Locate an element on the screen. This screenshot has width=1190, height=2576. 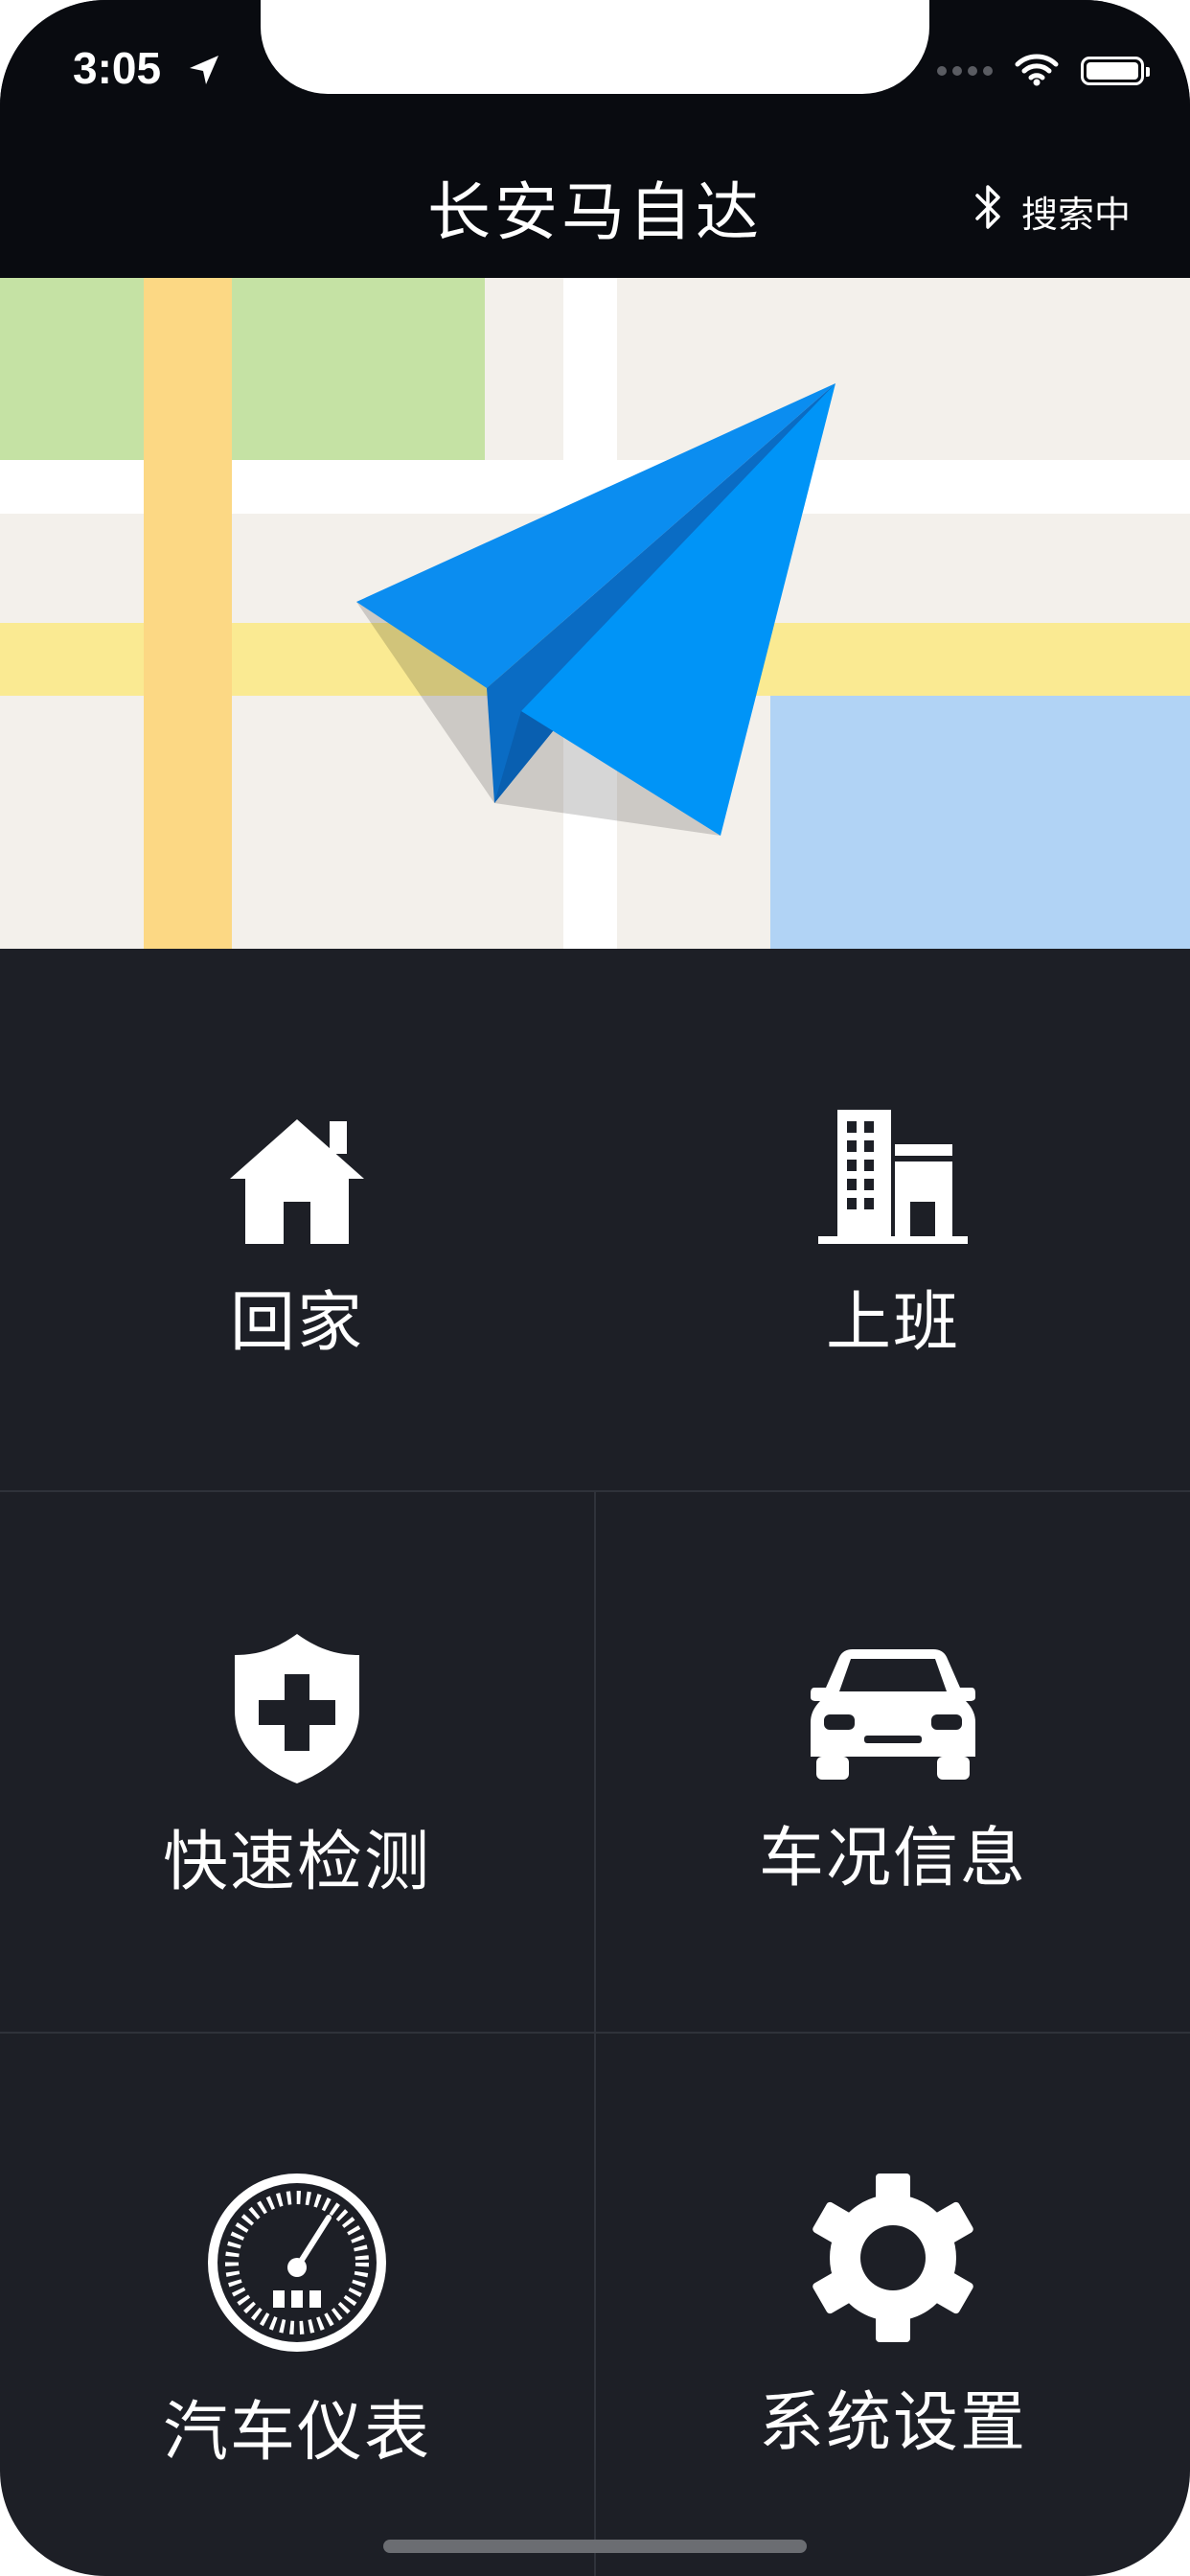
gear-icon is located at coordinates (893, 2260).